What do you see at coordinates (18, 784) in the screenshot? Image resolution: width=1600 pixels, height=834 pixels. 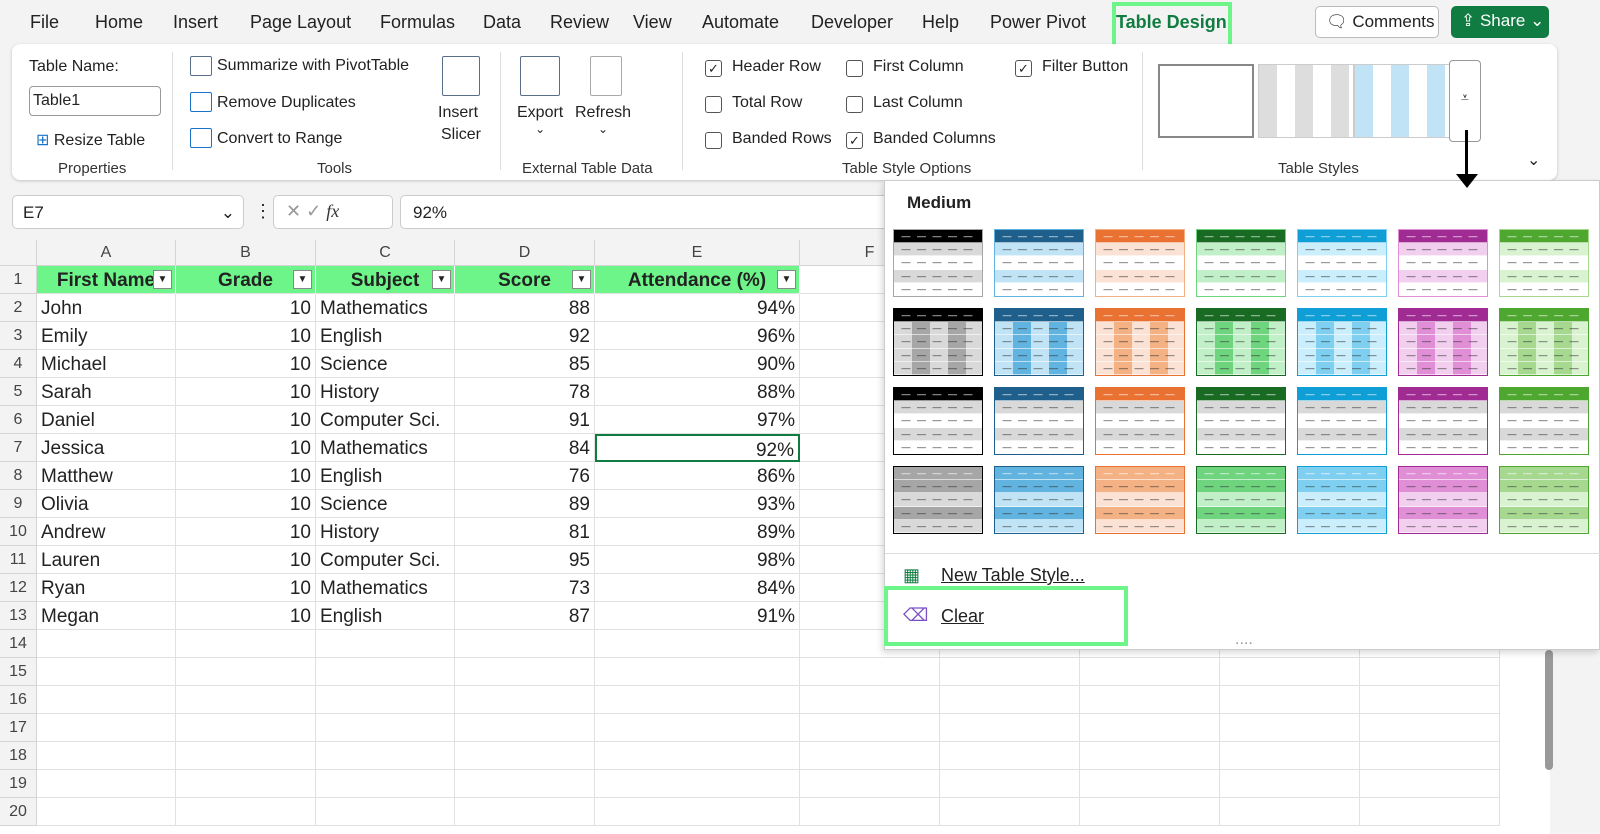 I see `row-header: 19` at bounding box center [18, 784].